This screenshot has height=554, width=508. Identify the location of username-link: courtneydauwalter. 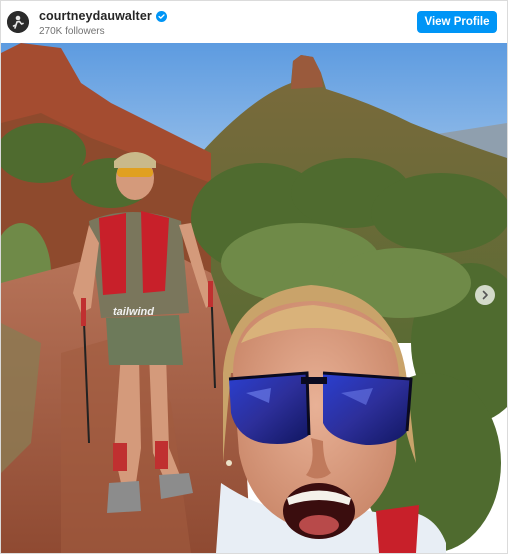
(95, 16).